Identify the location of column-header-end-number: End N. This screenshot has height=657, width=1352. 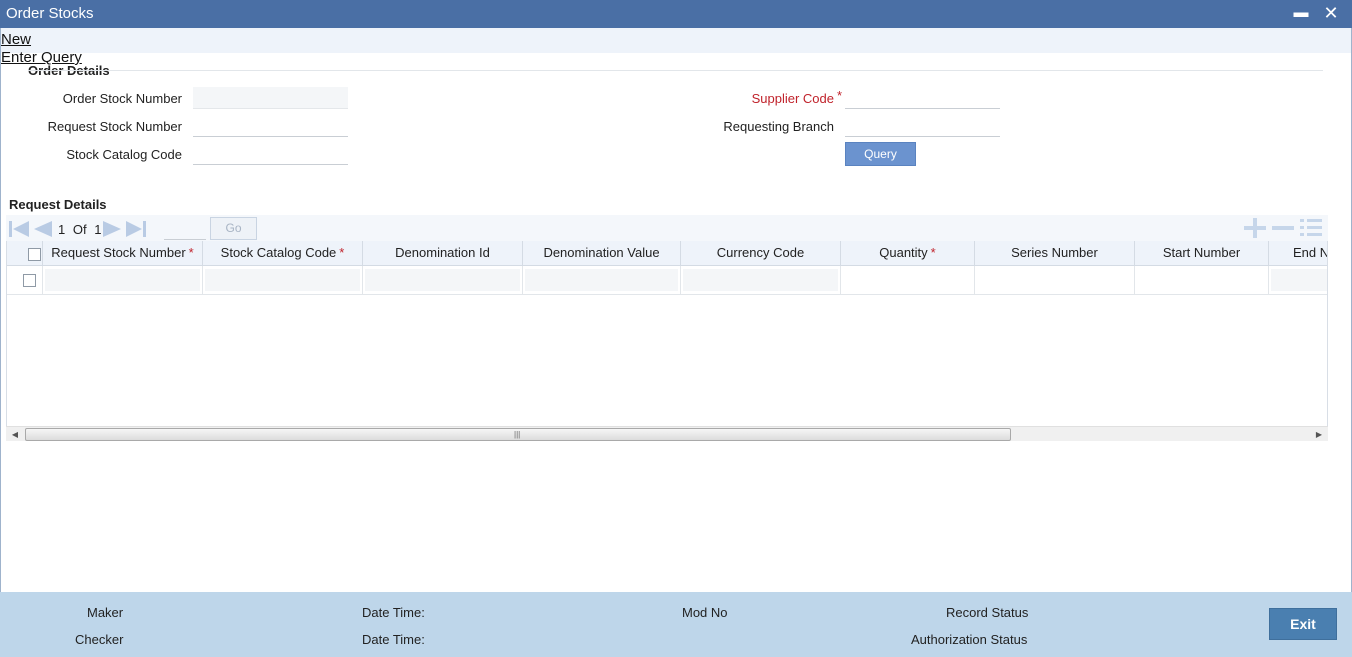
(1298, 253).